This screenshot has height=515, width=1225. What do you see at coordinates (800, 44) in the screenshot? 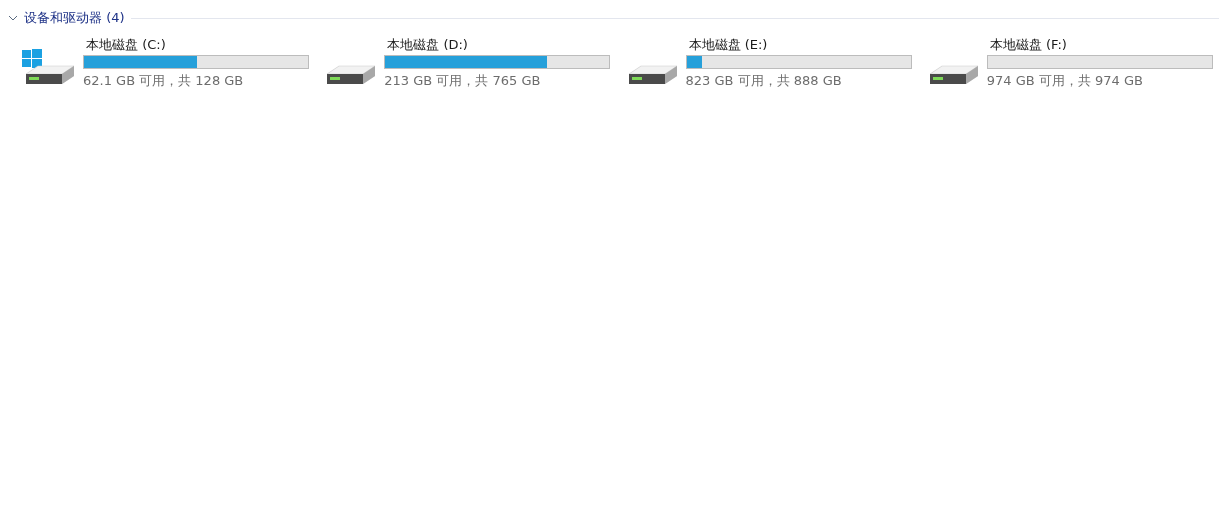
I see `drive-name: 本地磁盘 (E:)` at bounding box center [800, 44].